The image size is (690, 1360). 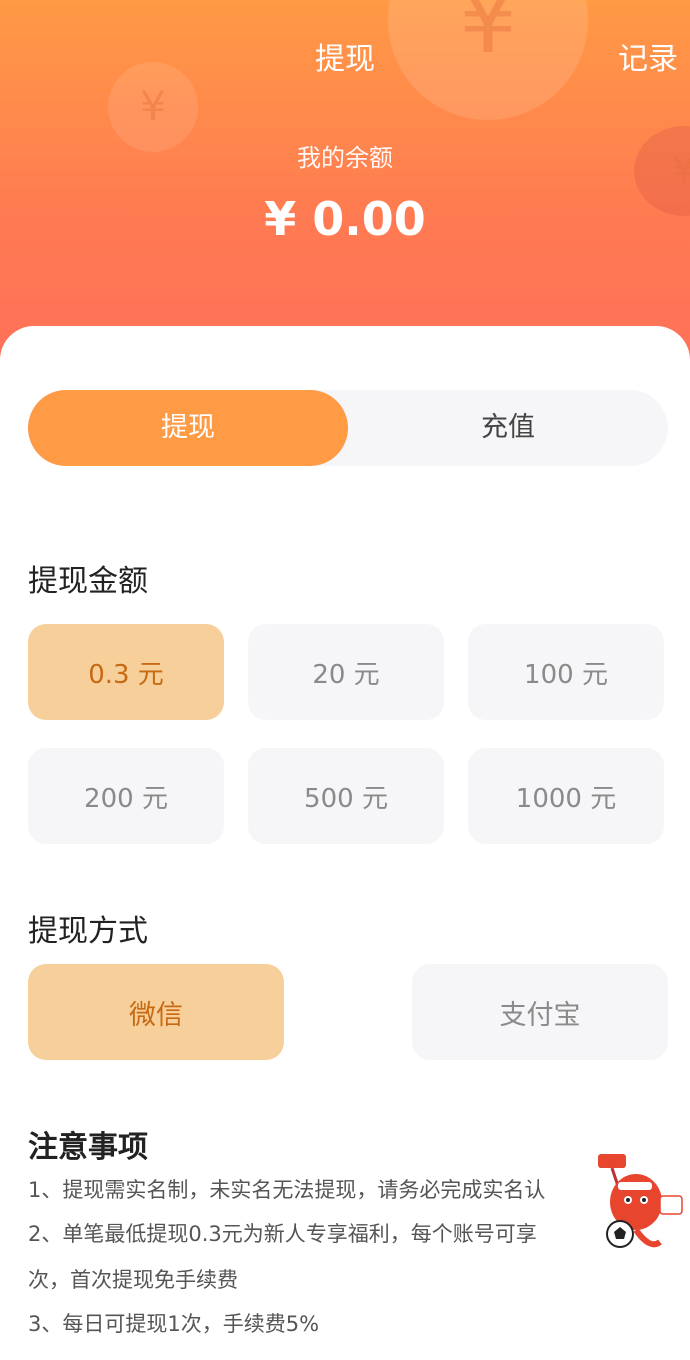 I want to click on record-link: 记录, so click(x=648, y=56).